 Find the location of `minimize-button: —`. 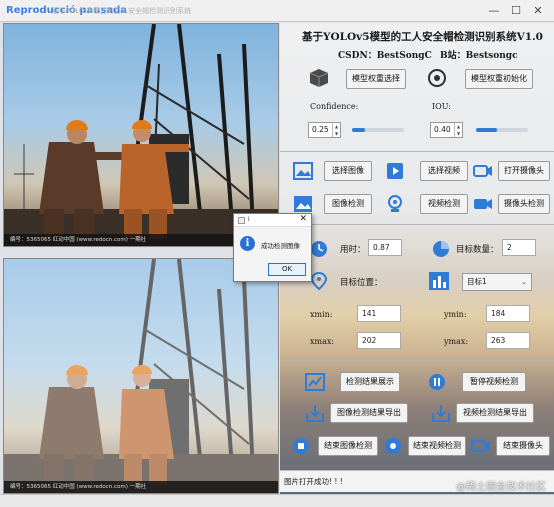

minimize-button: — is located at coordinates (494, 11).